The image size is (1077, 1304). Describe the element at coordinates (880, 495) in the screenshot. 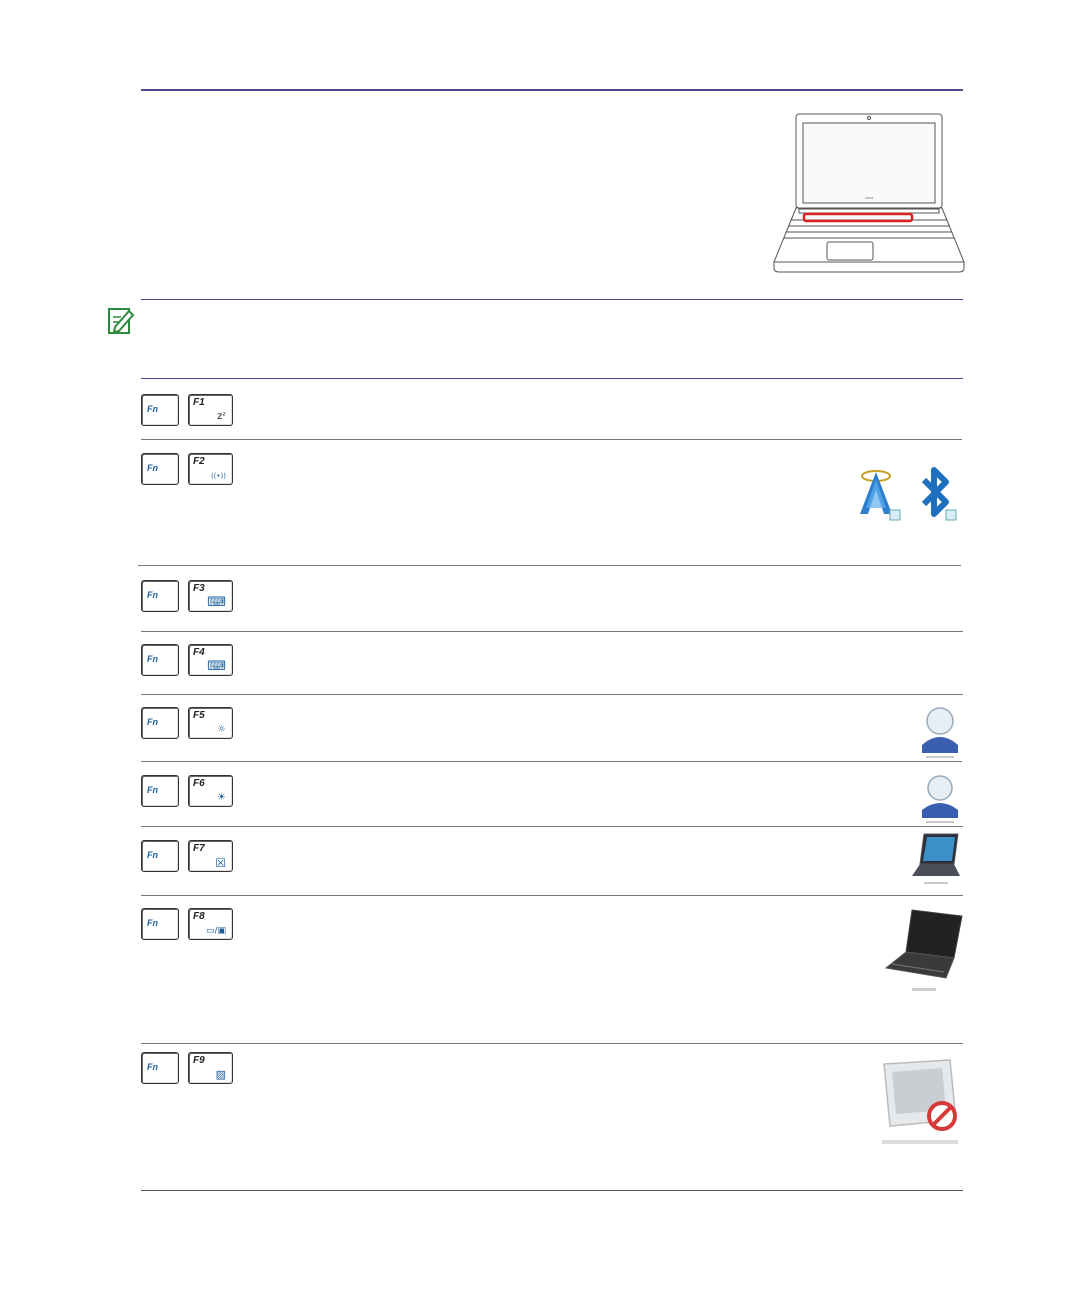

I see `wireless-lan-osd-icon` at that location.